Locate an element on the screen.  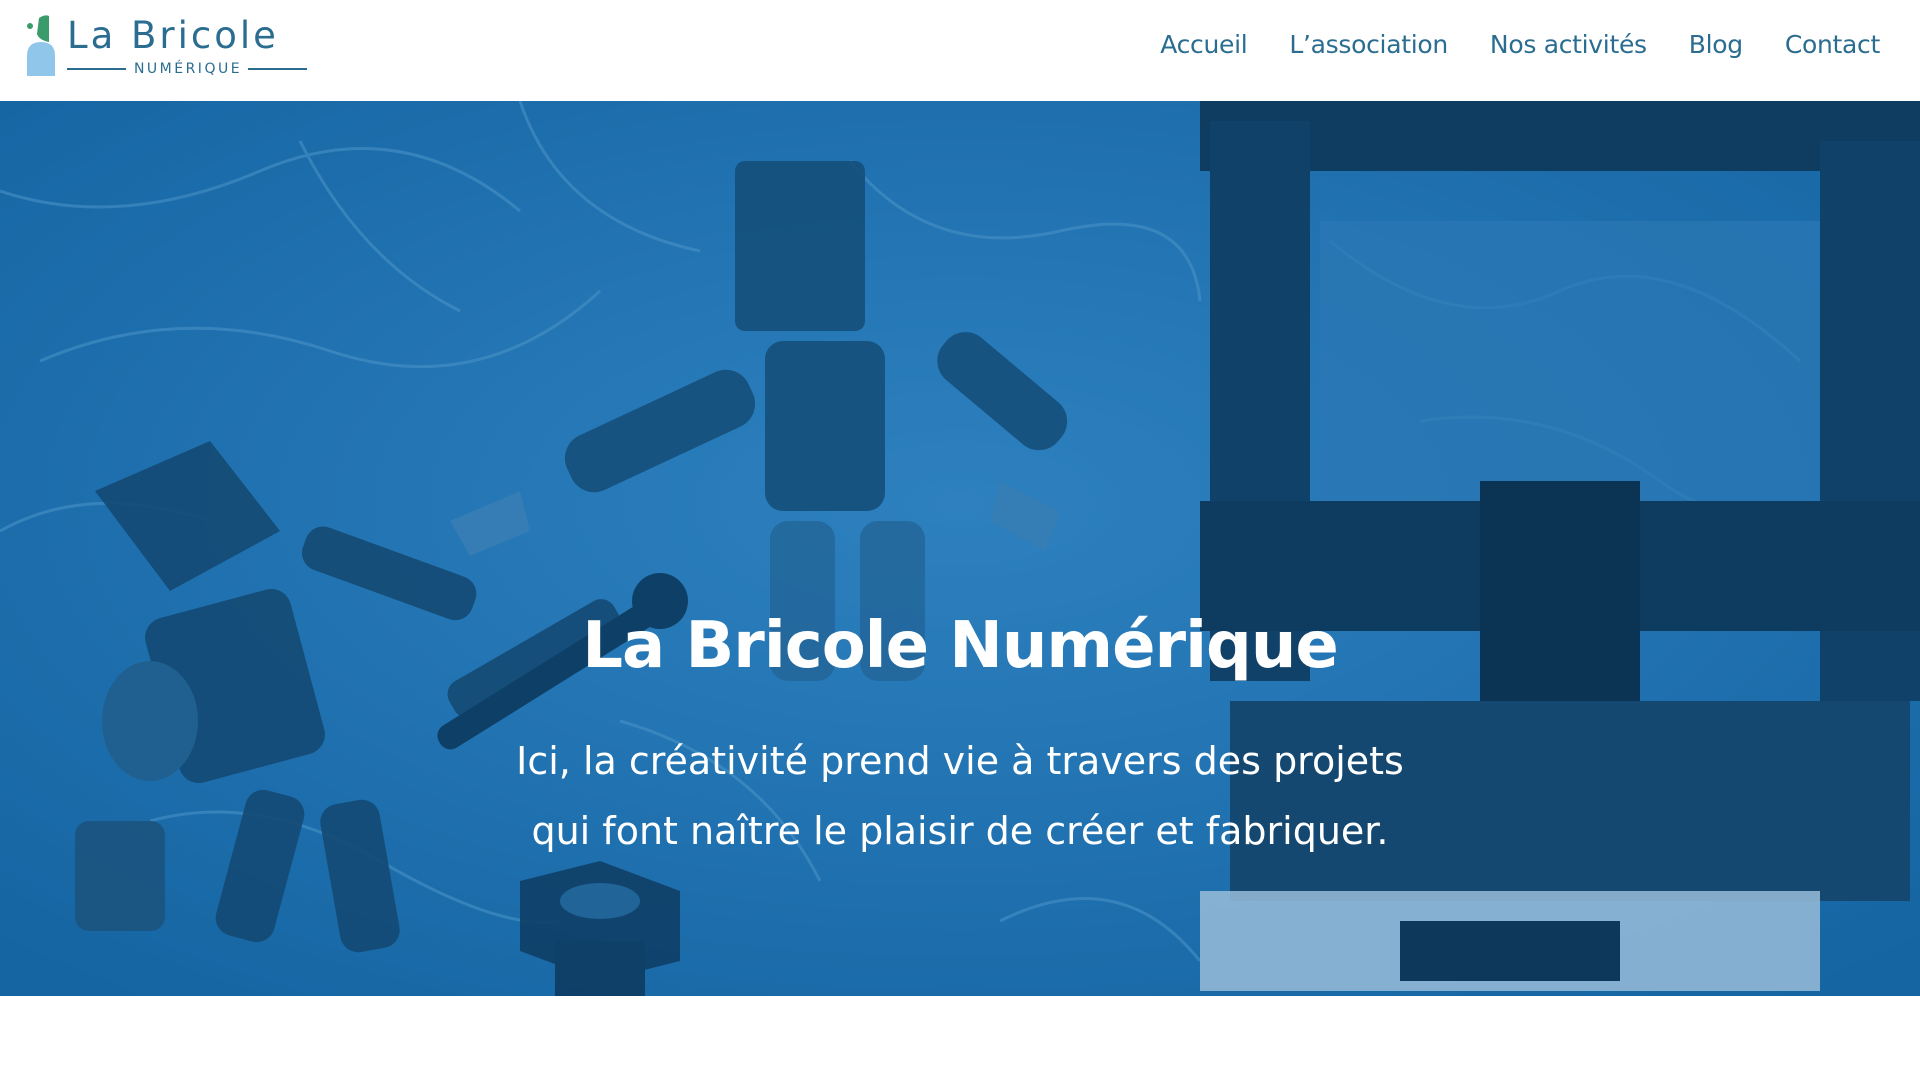
nav-link-association: L’association is located at coordinates (1368, 44).